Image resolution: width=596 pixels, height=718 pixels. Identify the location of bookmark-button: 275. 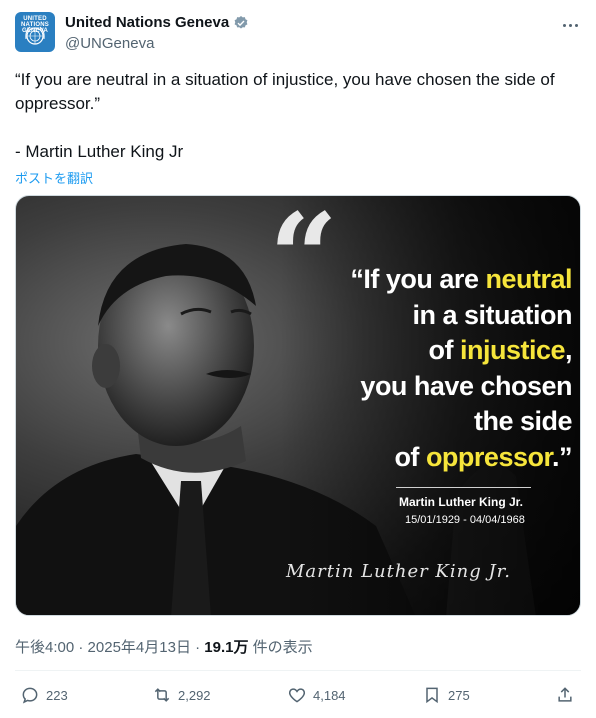
(446, 695).